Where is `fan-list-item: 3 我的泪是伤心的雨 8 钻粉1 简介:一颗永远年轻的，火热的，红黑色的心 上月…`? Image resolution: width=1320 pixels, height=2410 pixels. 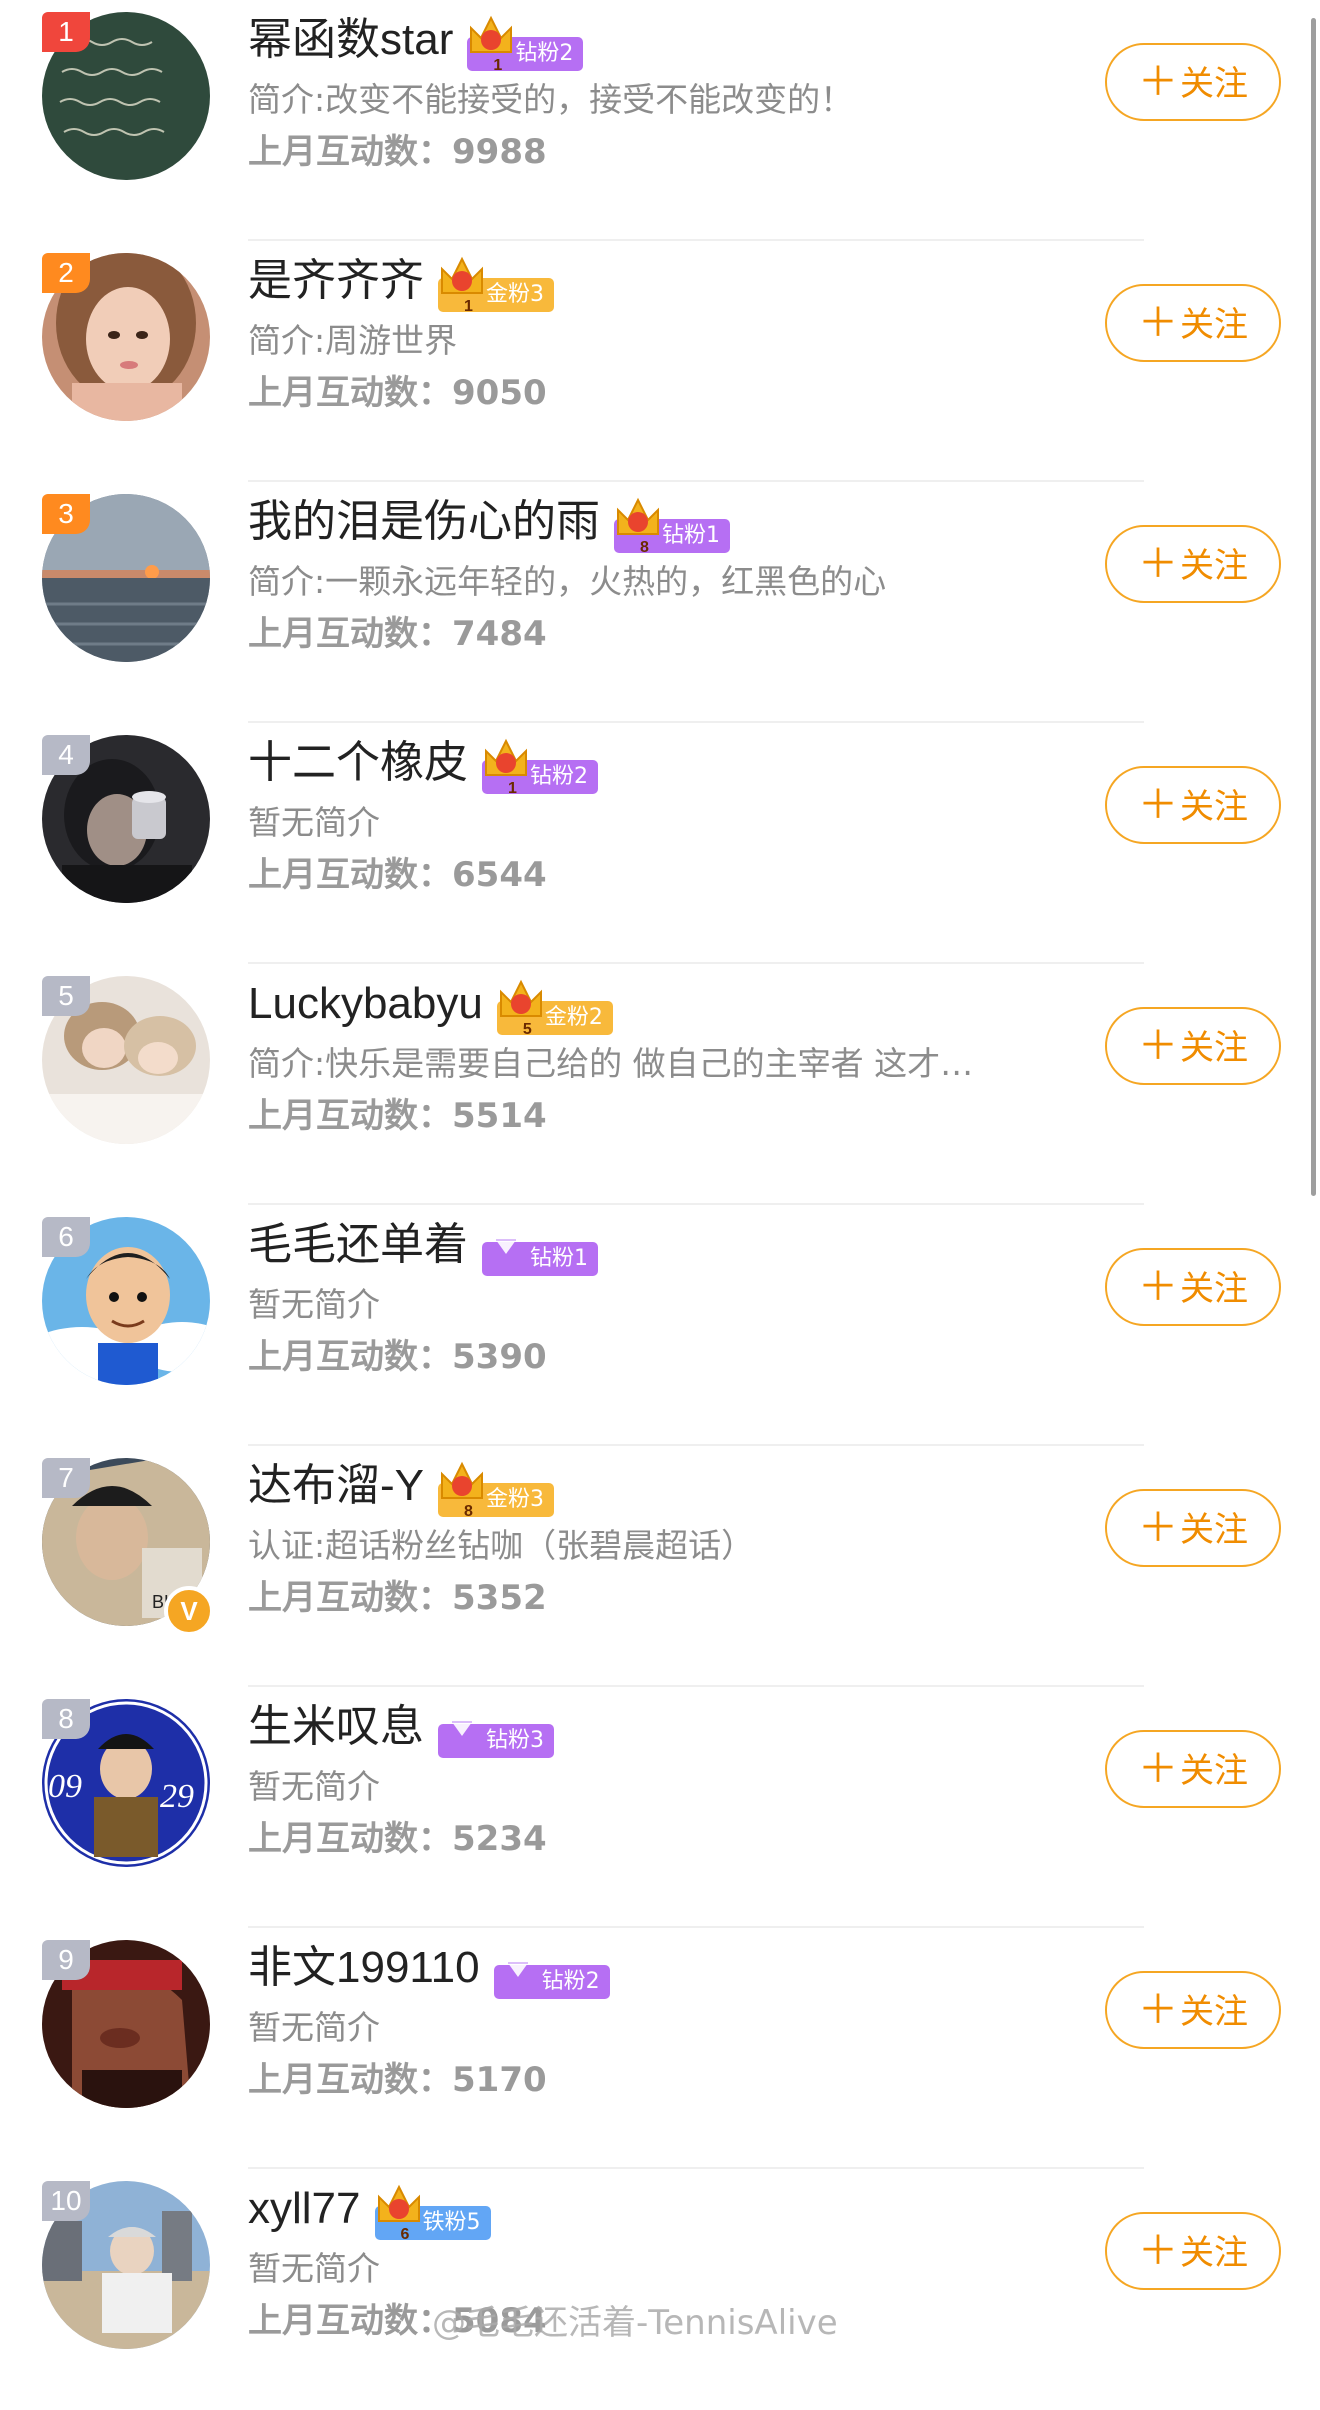
fan-list-item: 3 我的泪是伤心的雨 8 钻粉1 简介:一颗永远年轻的，火热的，红黑色的心 上月… is located at coordinates (660, 602).